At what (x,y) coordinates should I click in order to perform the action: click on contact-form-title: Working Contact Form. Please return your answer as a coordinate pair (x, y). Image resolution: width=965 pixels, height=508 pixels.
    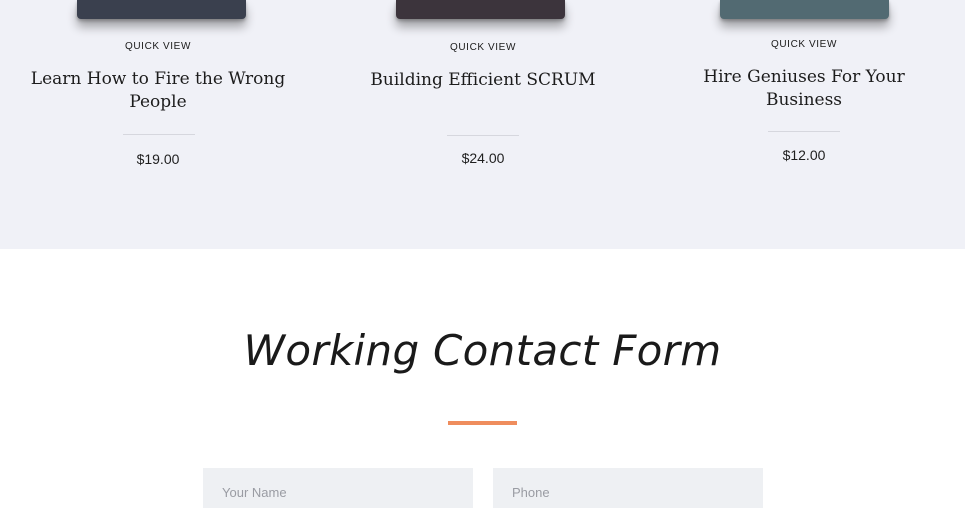
    Looking at the image, I should click on (482, 350).